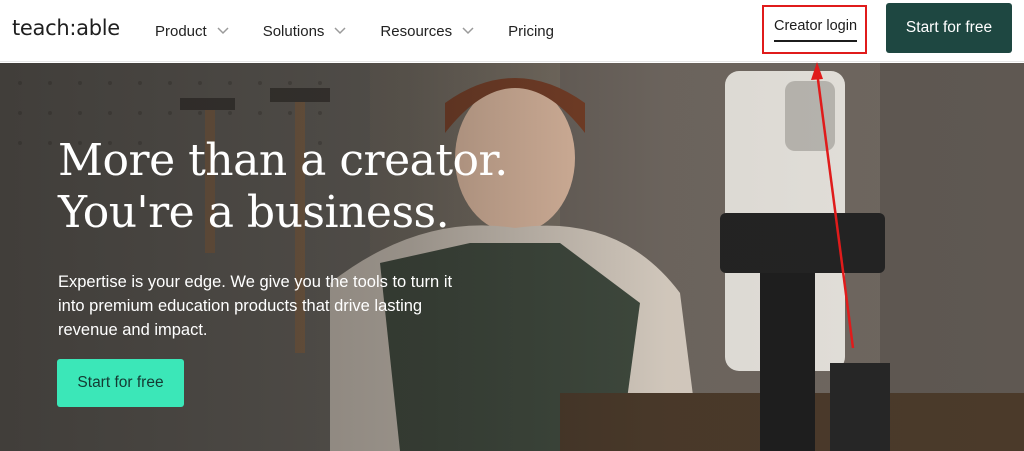 The image size is (1024, 451). What do you see at coordinates (66, 28) in the screenshot?
I see `teachable-logo: teach:able` at bounding box center [66, 28].